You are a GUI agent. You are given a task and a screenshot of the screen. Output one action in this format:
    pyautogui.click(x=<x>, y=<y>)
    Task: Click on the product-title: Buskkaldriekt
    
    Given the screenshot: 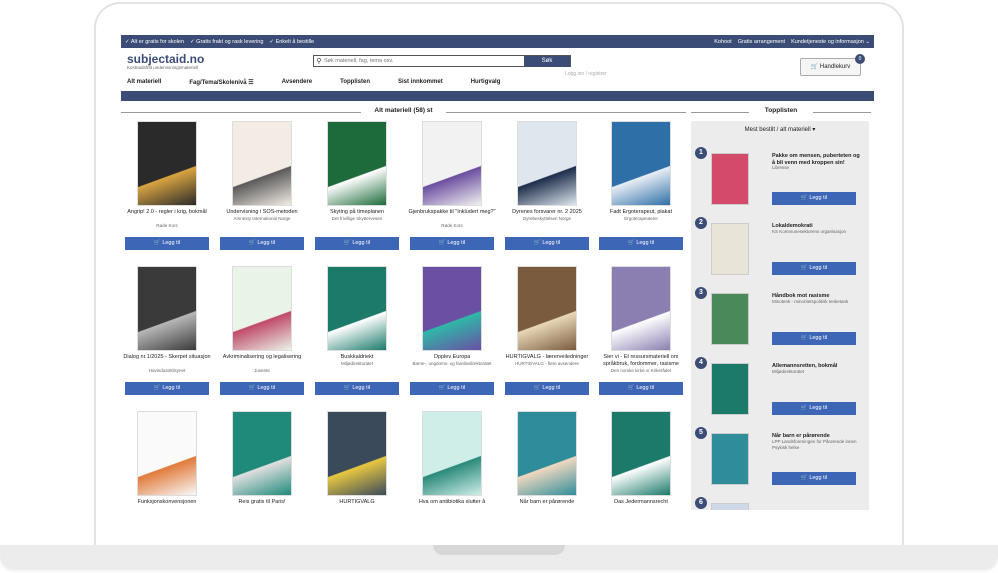 What is the action you would take?
    pyautogui.click(x=357, y=357)
    